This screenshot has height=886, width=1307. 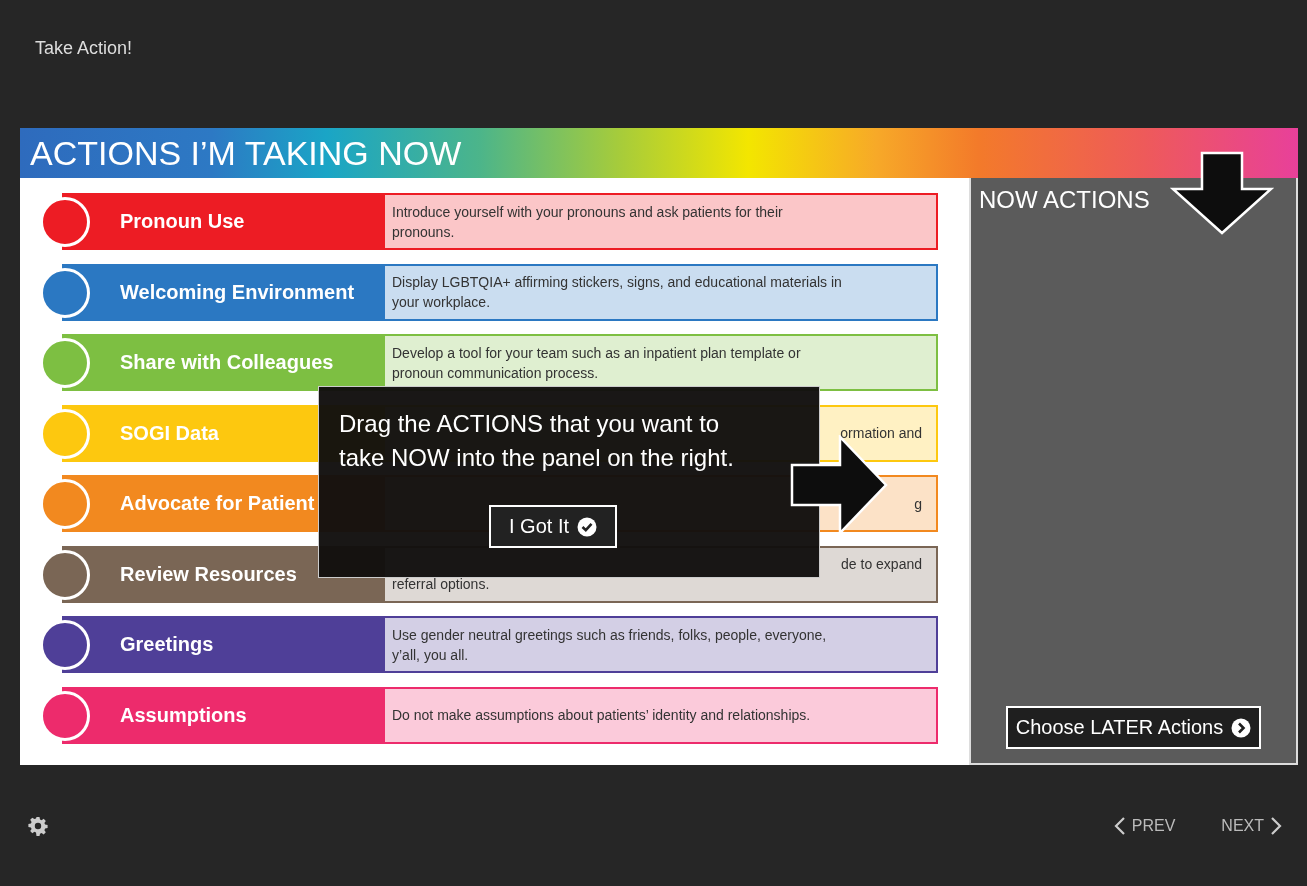 I want to click on action-card: Welcoming Environment, so click(x=222, y=292).